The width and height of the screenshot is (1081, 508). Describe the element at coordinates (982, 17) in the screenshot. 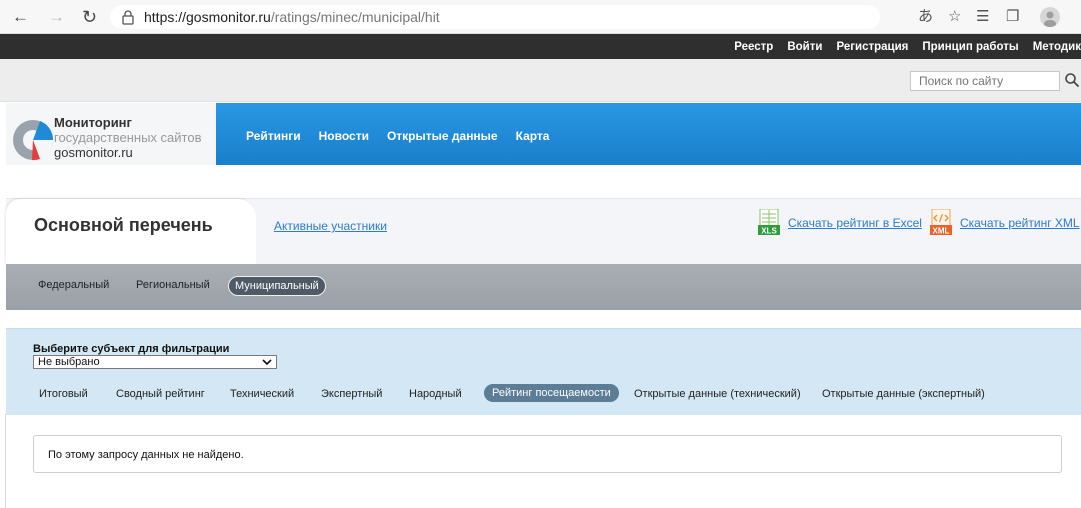

I see `favorites-list-icon: ☰` at that location.